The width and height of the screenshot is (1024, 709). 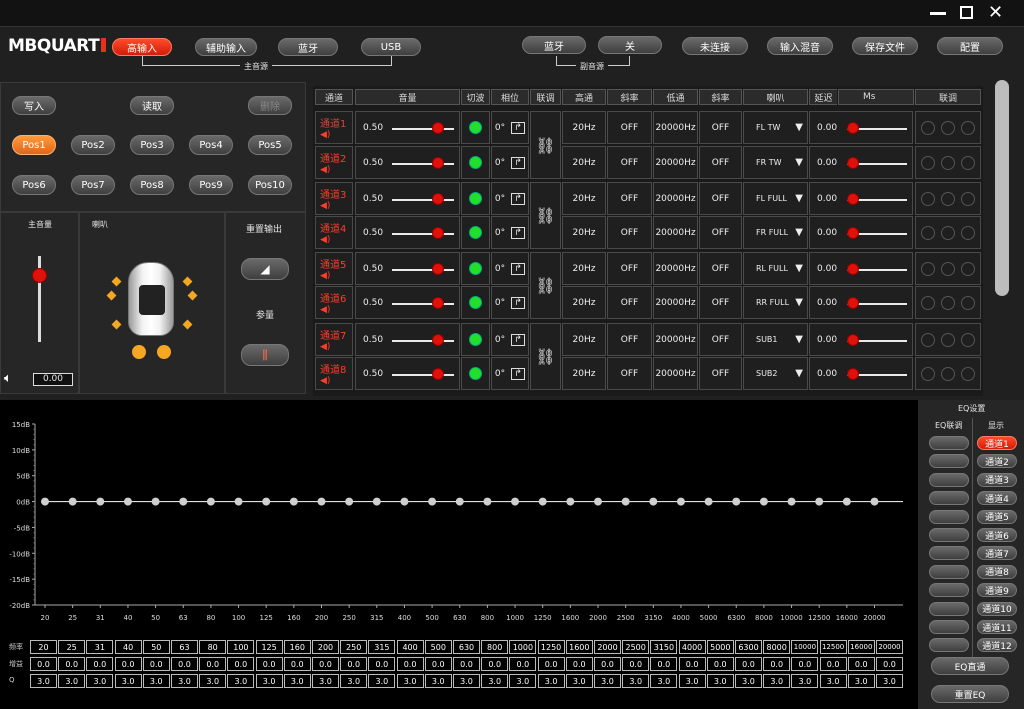 I want to click on eq-channel-9-button: 通道9, so click(x=997, y=590).